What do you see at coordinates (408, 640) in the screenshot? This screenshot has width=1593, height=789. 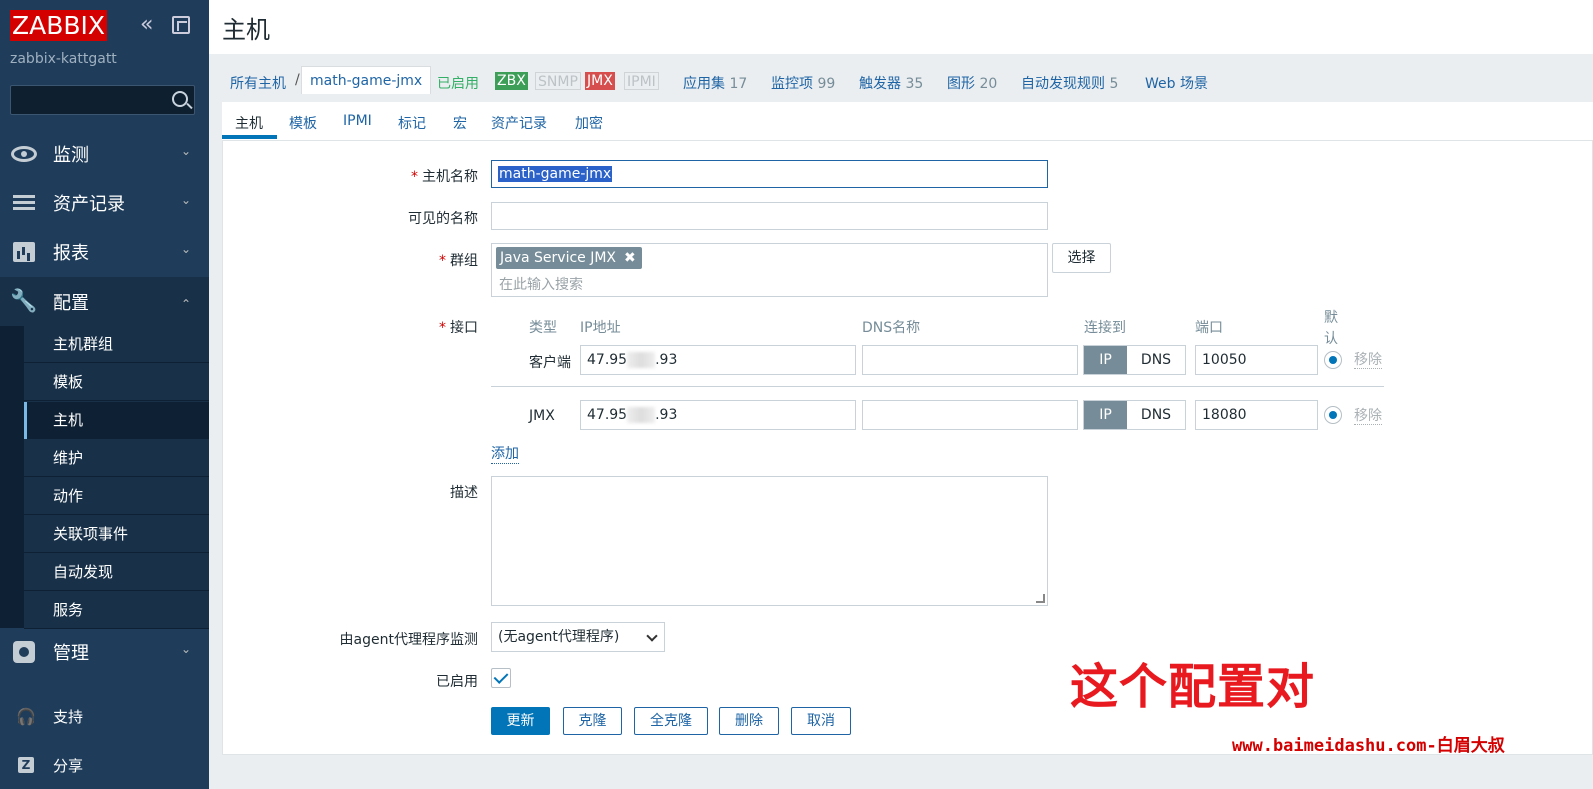 I see `proxy-label: 由agent代理程序监测` at bounding box center [408, 640].